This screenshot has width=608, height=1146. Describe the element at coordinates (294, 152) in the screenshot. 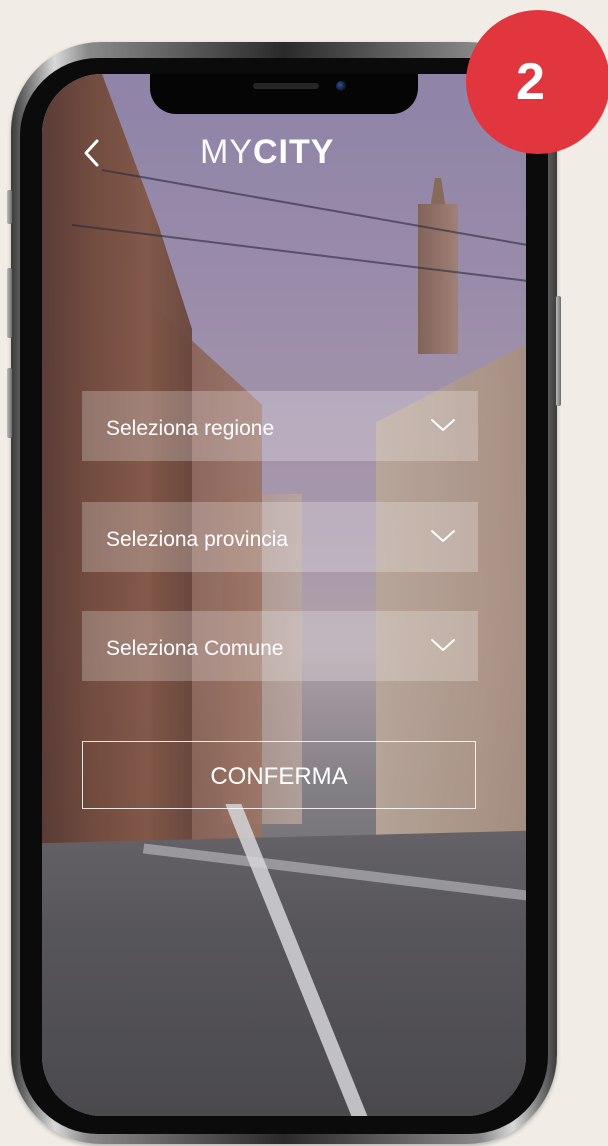

I see `app-logo-city: CITY` at that location.